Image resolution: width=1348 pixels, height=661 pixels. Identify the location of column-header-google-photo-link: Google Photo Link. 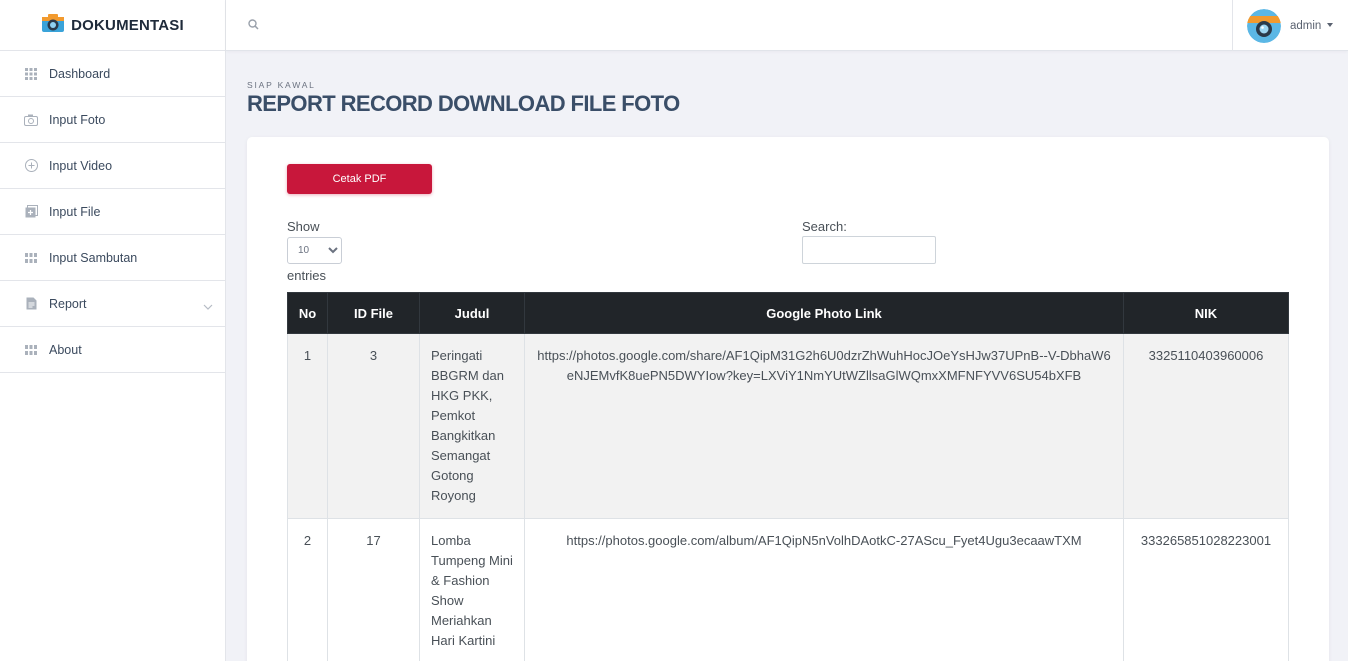
(824, 313).